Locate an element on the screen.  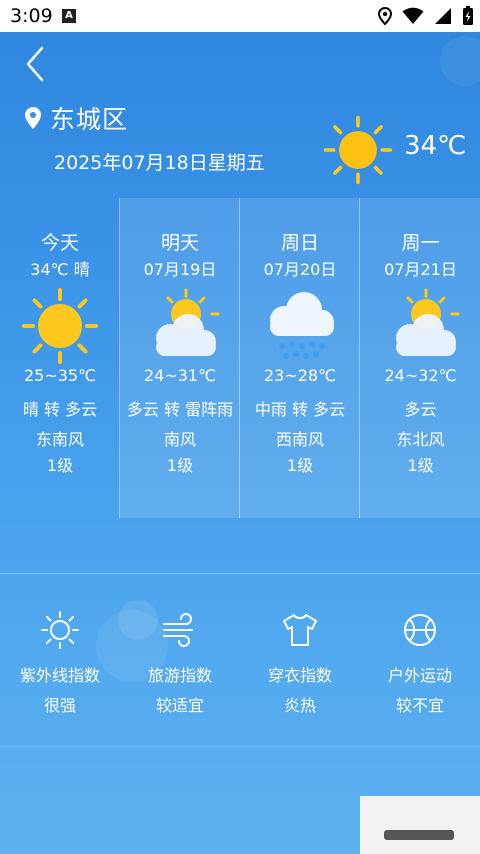
forecast-day-sub: 07月20日 is located at coordinates (300, 269).